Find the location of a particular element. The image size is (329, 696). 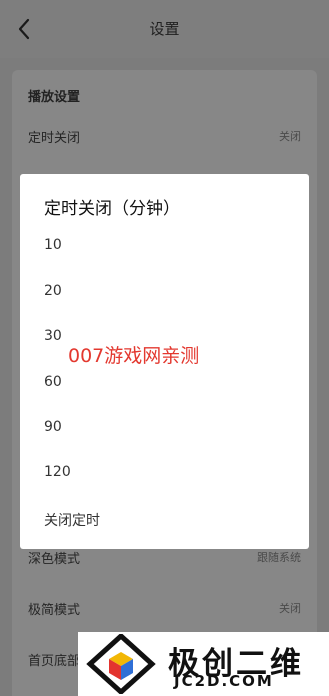

timer-option: 120 is located at coordinates (57, 472).